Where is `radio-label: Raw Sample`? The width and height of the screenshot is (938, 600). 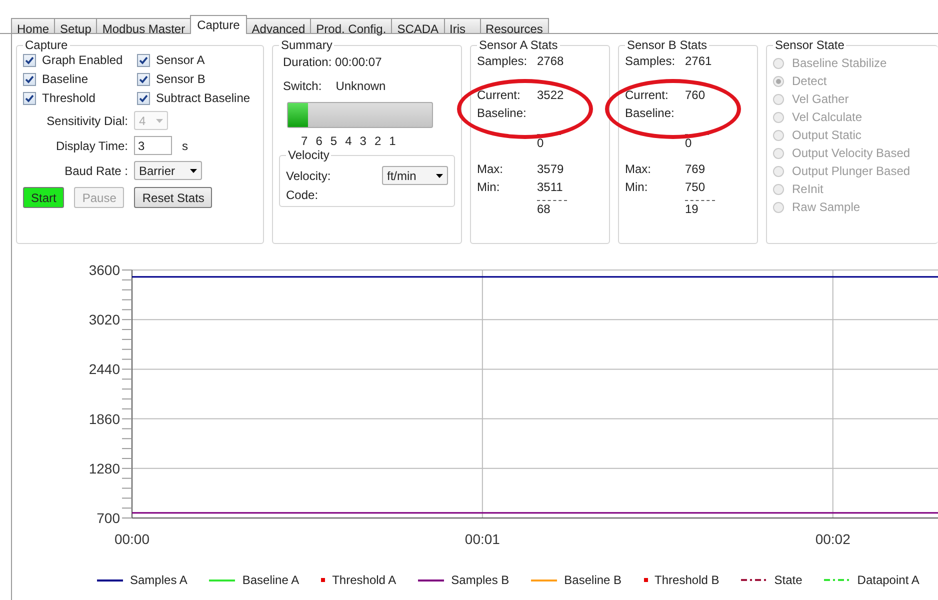
radio-label: Raw Sample is located at coordinates (826, 207).